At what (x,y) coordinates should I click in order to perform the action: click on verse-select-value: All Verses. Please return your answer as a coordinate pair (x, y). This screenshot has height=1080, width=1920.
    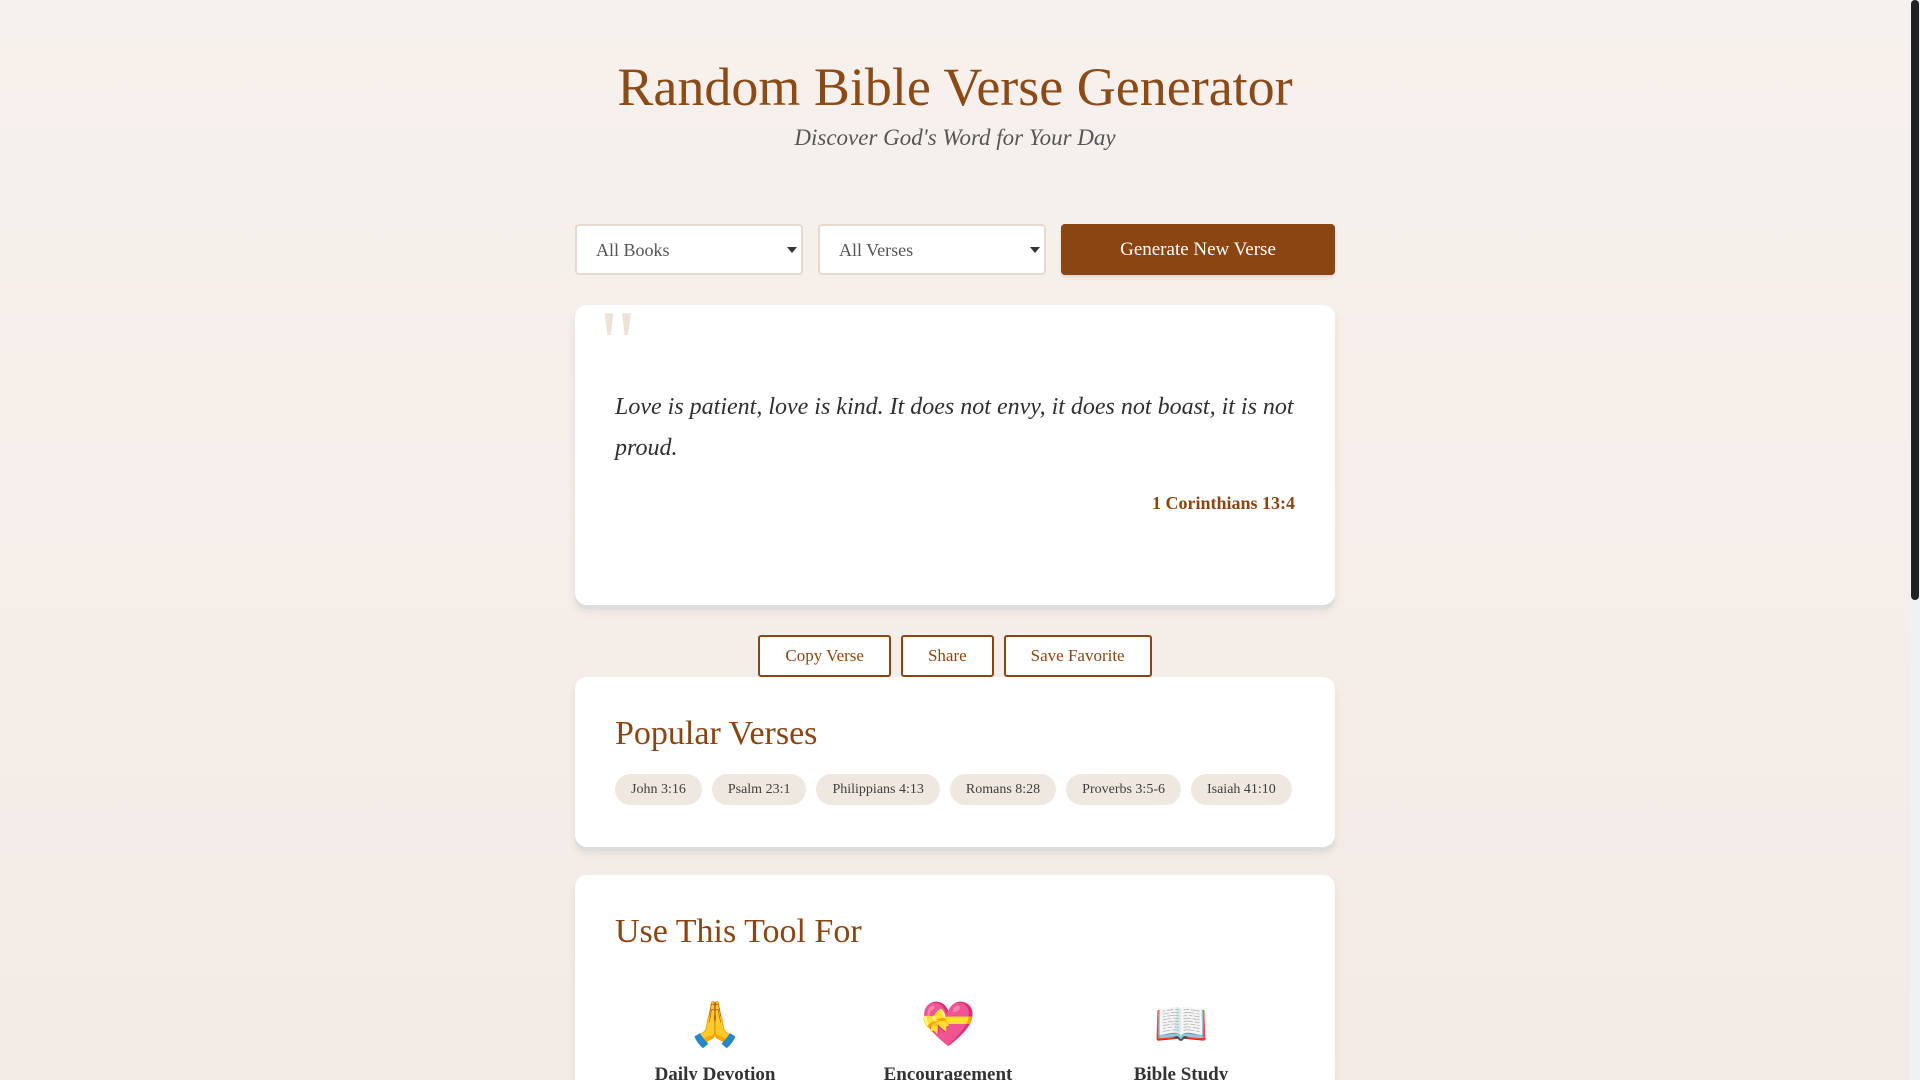
    Looking at the image, I should click on (876, 250).